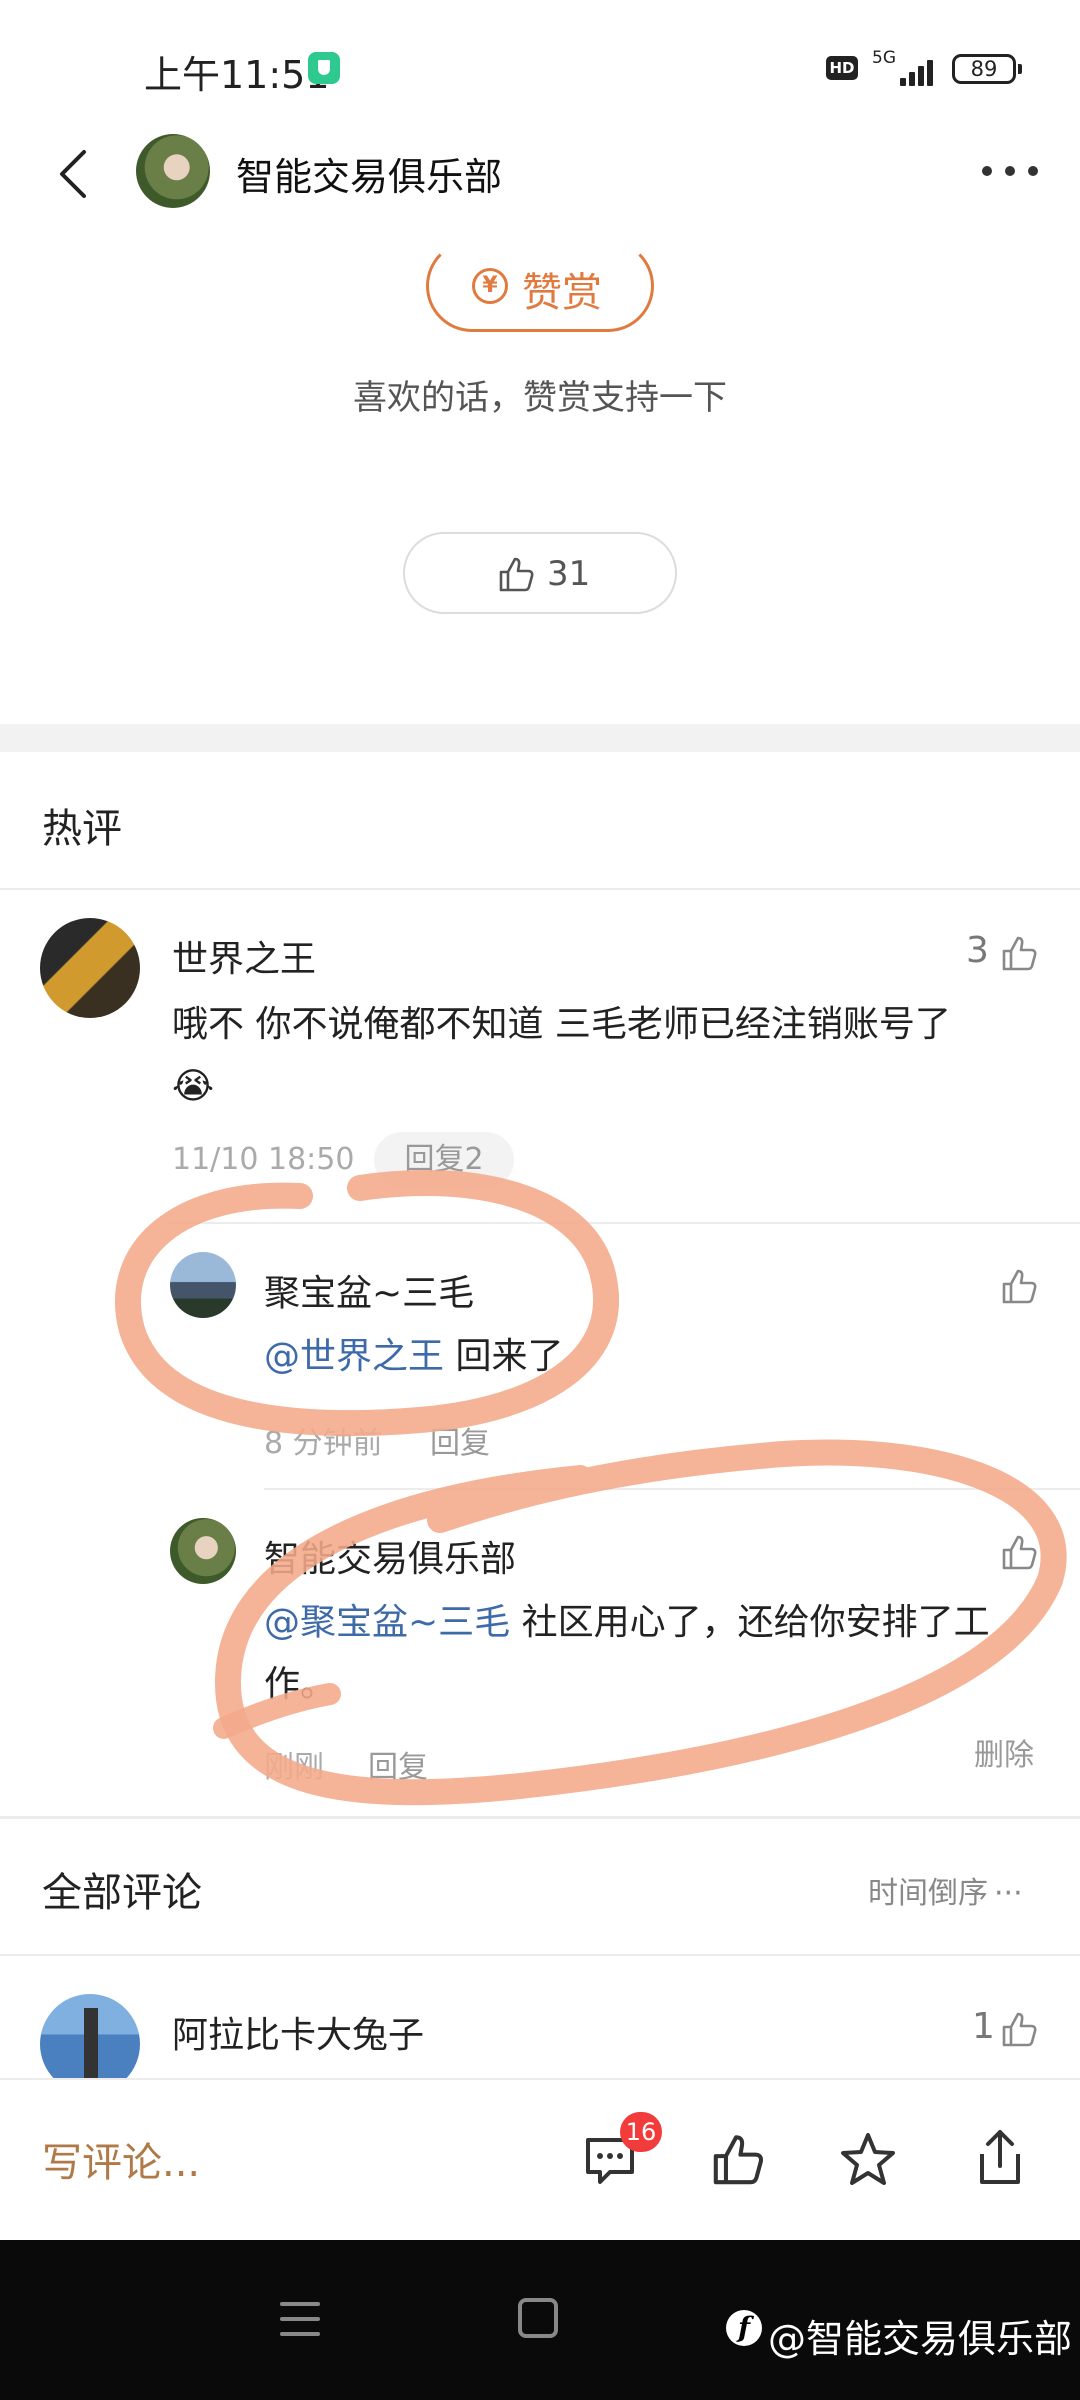 The height and width of the screenshot is (2400, 1080). I want to click on commenter-avatar, so click(90, 968).